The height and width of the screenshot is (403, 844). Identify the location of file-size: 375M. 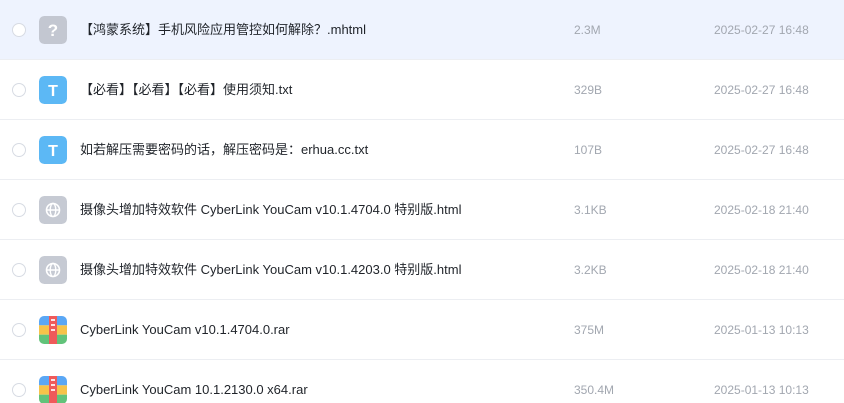
(589, 330).